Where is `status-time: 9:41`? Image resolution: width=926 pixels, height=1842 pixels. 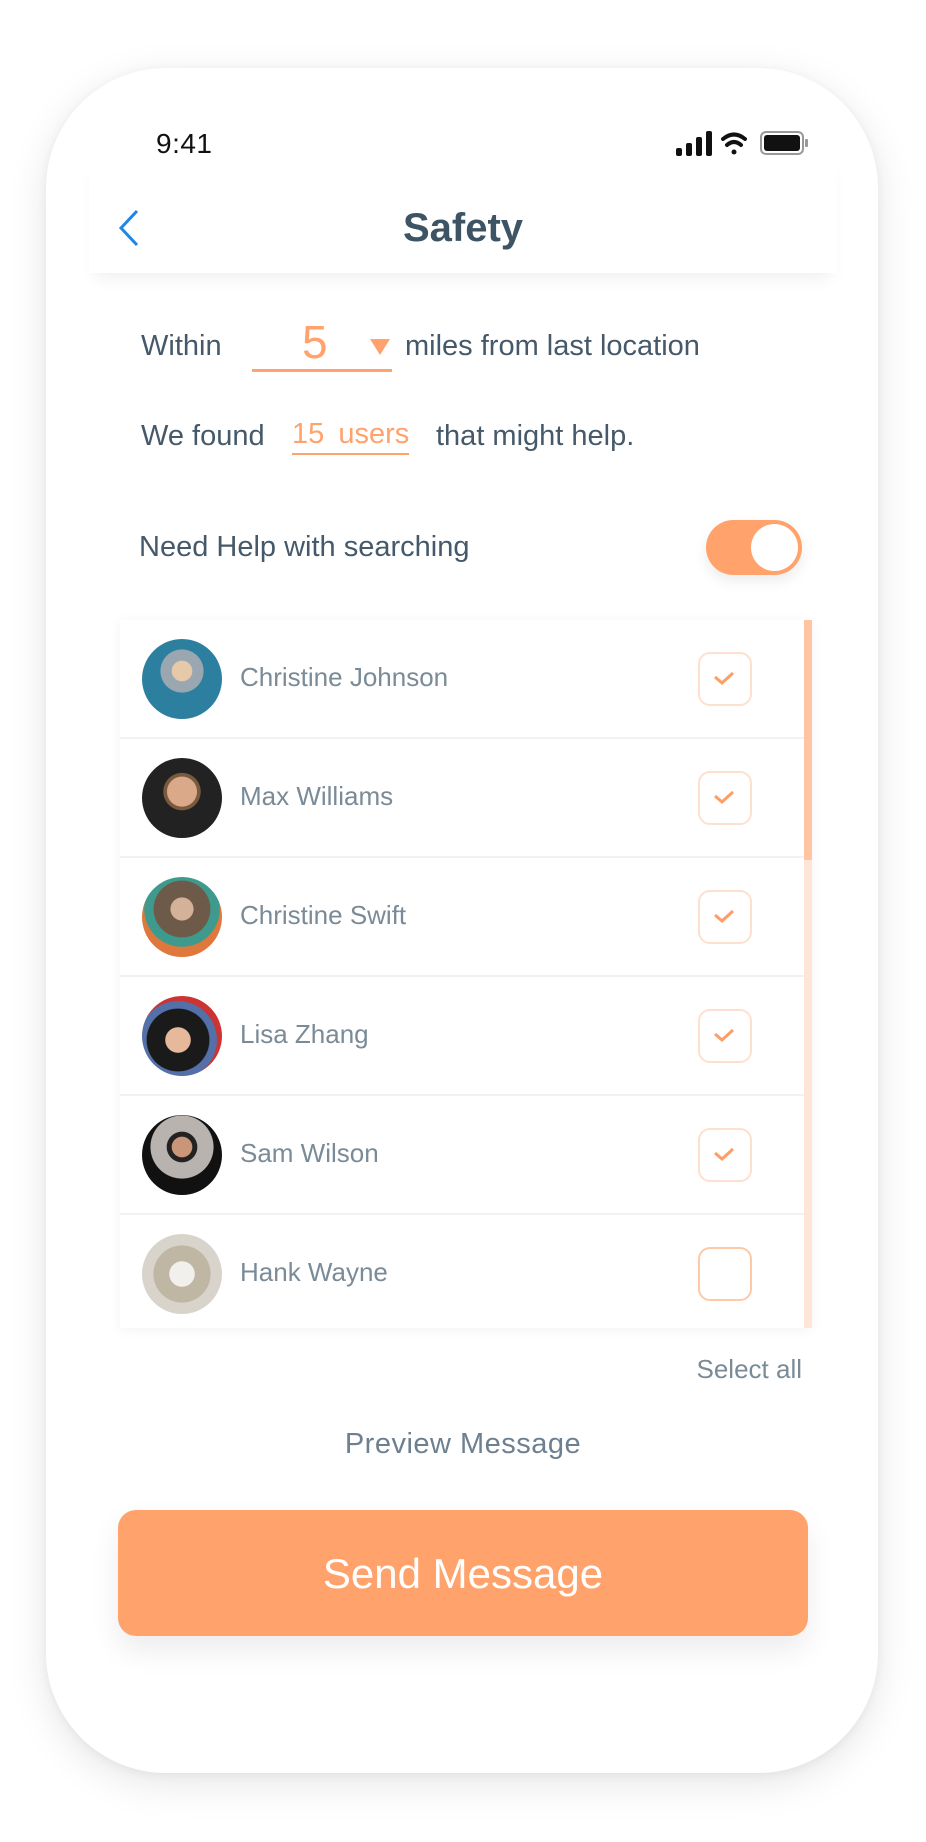
status-time: 9:41 is located at coordinates (184, 143).